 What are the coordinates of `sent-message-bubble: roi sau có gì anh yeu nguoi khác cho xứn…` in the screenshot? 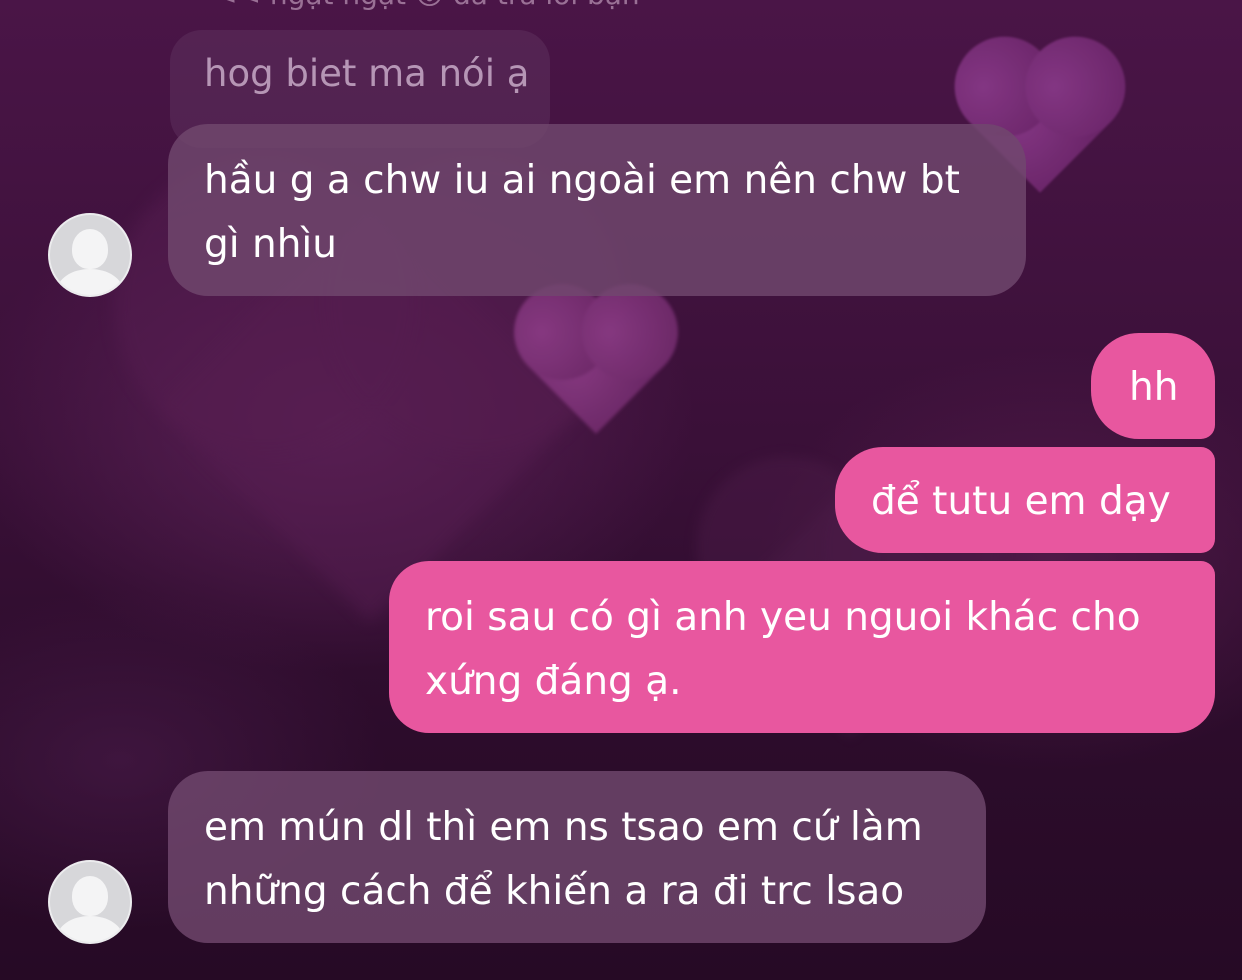 It's located at (802, 647).